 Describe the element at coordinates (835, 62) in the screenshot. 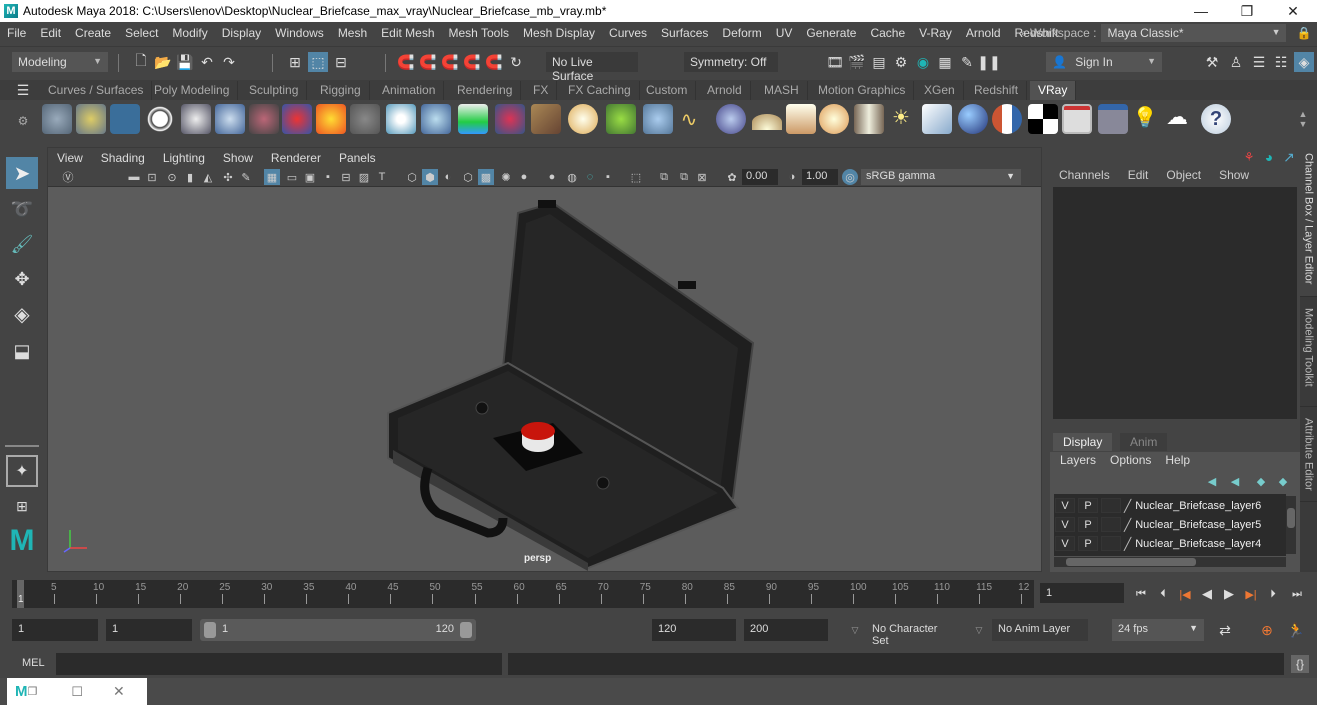

I see `render-view-icon: 🎞` at that location.